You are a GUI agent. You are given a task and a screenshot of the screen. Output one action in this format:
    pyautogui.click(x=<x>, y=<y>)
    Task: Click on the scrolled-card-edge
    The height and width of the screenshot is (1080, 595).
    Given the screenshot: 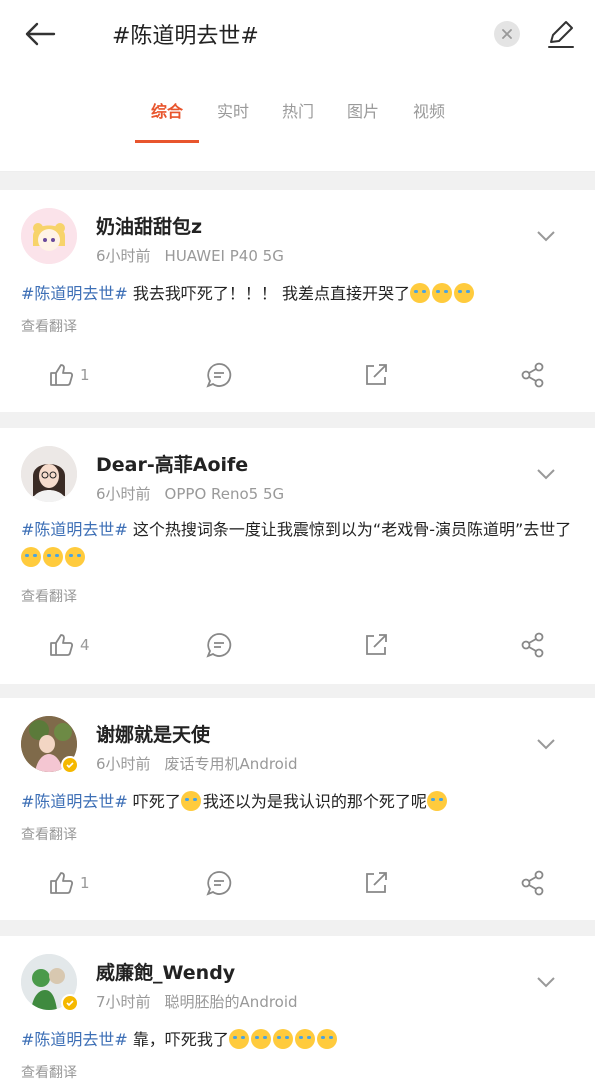 What is the action you would take?
    pyautogui.click(x=297, y=159)
    